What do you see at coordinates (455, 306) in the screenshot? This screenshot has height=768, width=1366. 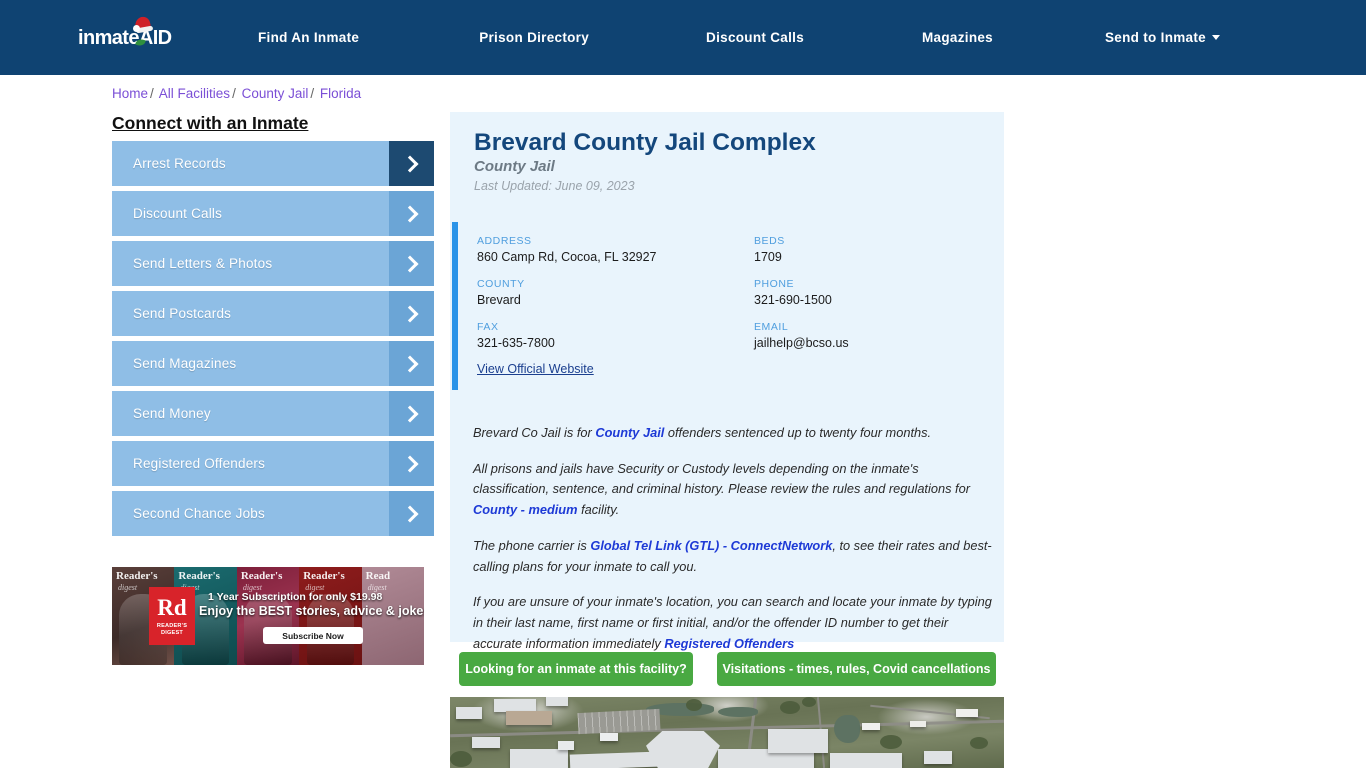 I see `accent-bar` at bounding box center [455, 306].